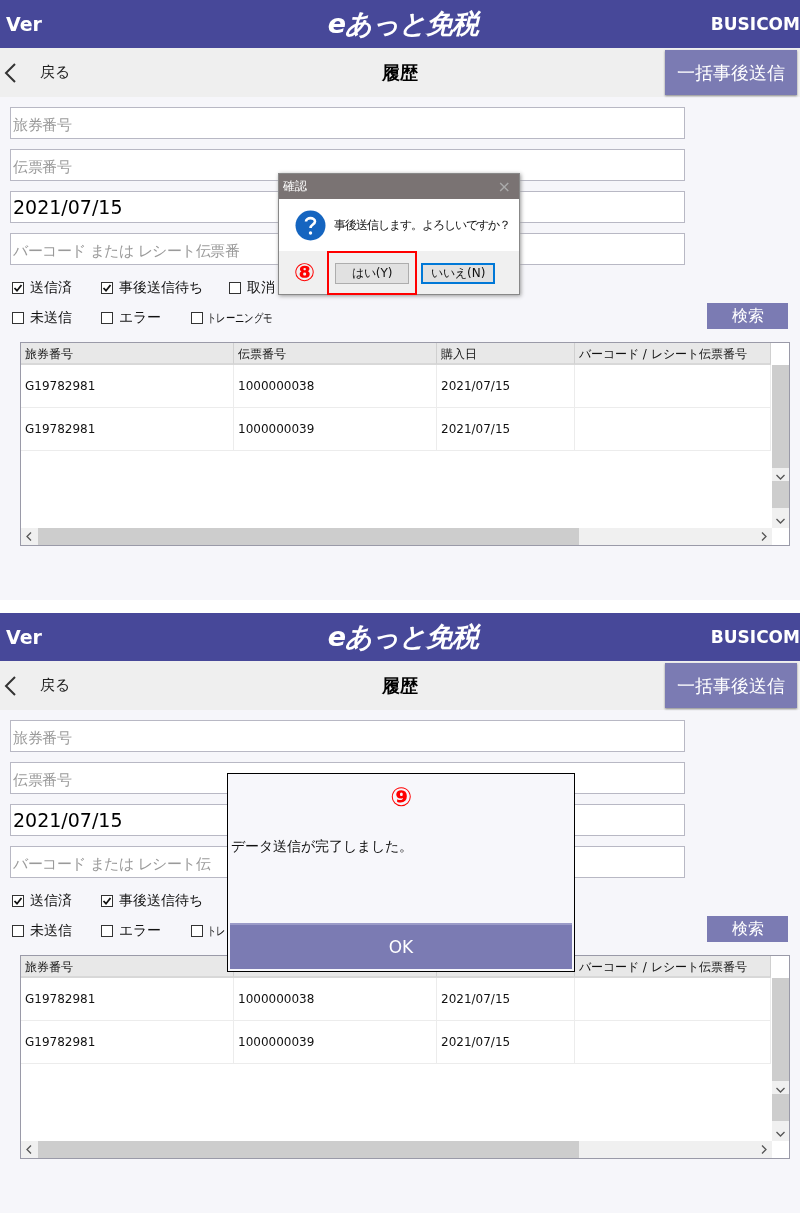 The height and width of the screenshot is (1213, 800). What do you see at coordinates (322, 847) in the screenshot?
I see `dialog-message: データ送信が完了しました。` at bounding box center [322, 847].